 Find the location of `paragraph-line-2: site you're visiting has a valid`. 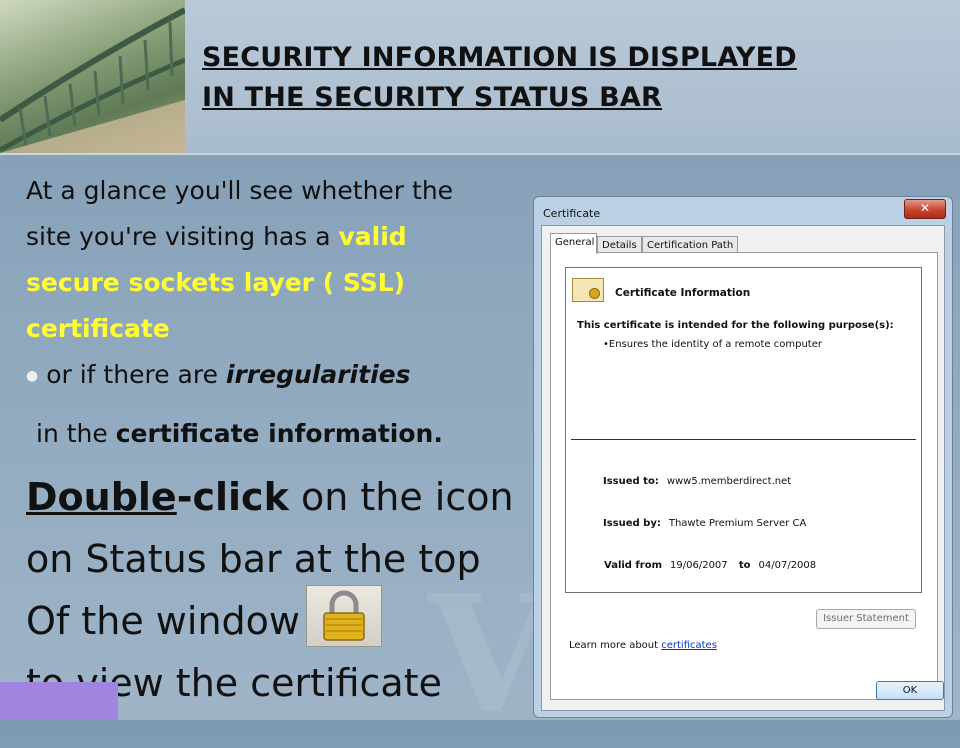

paragraph-line-2: site you're visiting has a valid is located at coordinates (276, 237).